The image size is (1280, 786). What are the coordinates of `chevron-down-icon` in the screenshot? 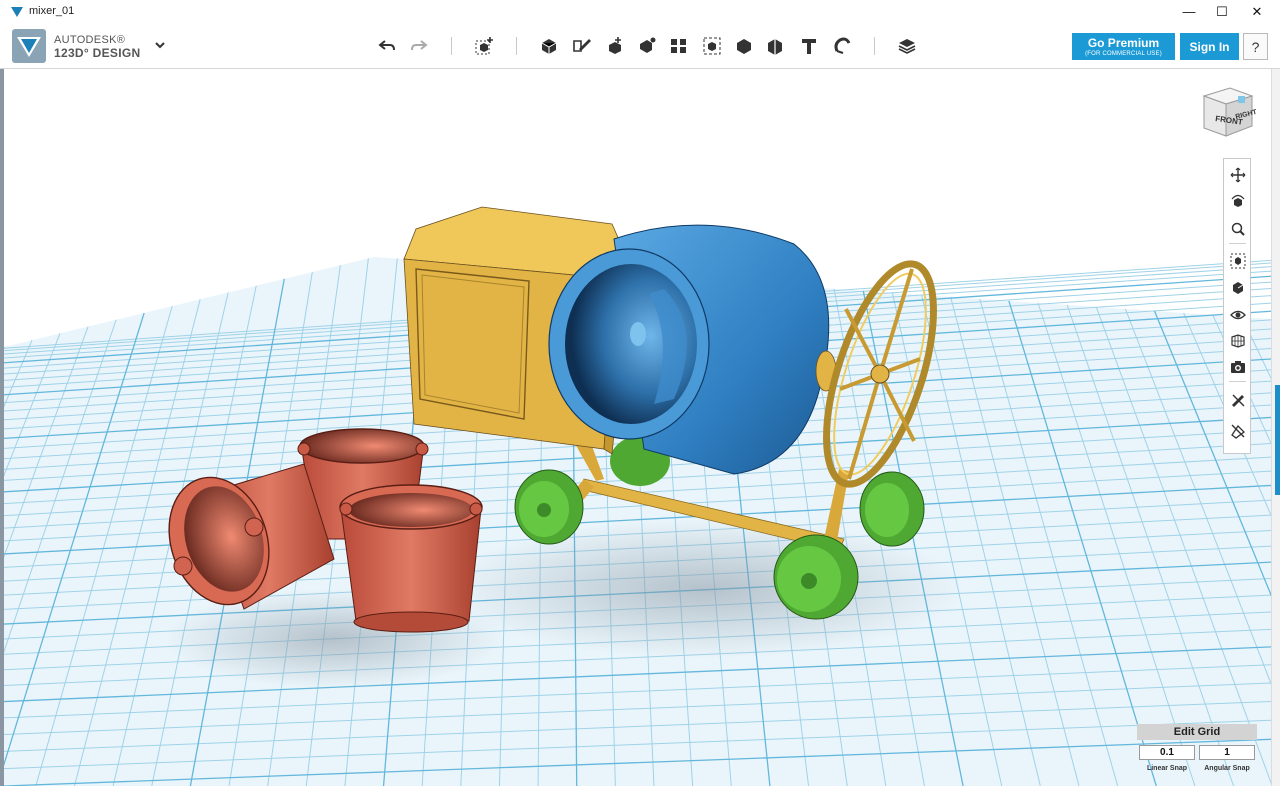 It's located at (160, 45).